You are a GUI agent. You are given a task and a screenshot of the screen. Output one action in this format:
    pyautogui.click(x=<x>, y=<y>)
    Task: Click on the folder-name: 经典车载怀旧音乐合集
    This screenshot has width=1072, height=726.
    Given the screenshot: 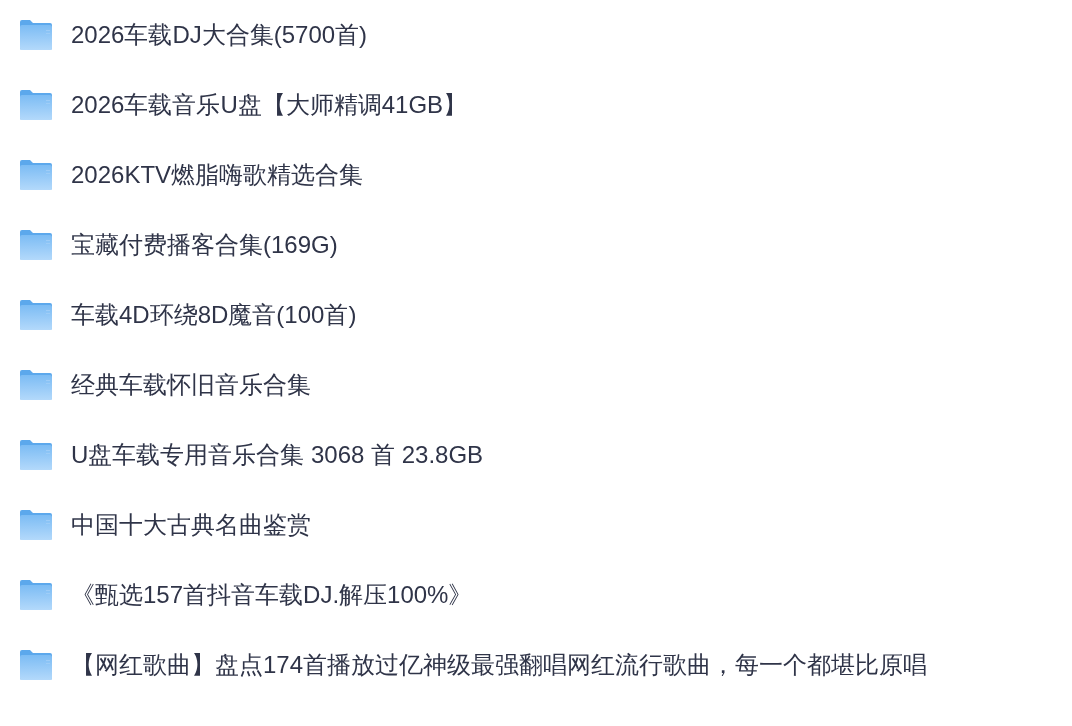 What is the action you would take?
    pyautogui.click(x=191, y=385)
    